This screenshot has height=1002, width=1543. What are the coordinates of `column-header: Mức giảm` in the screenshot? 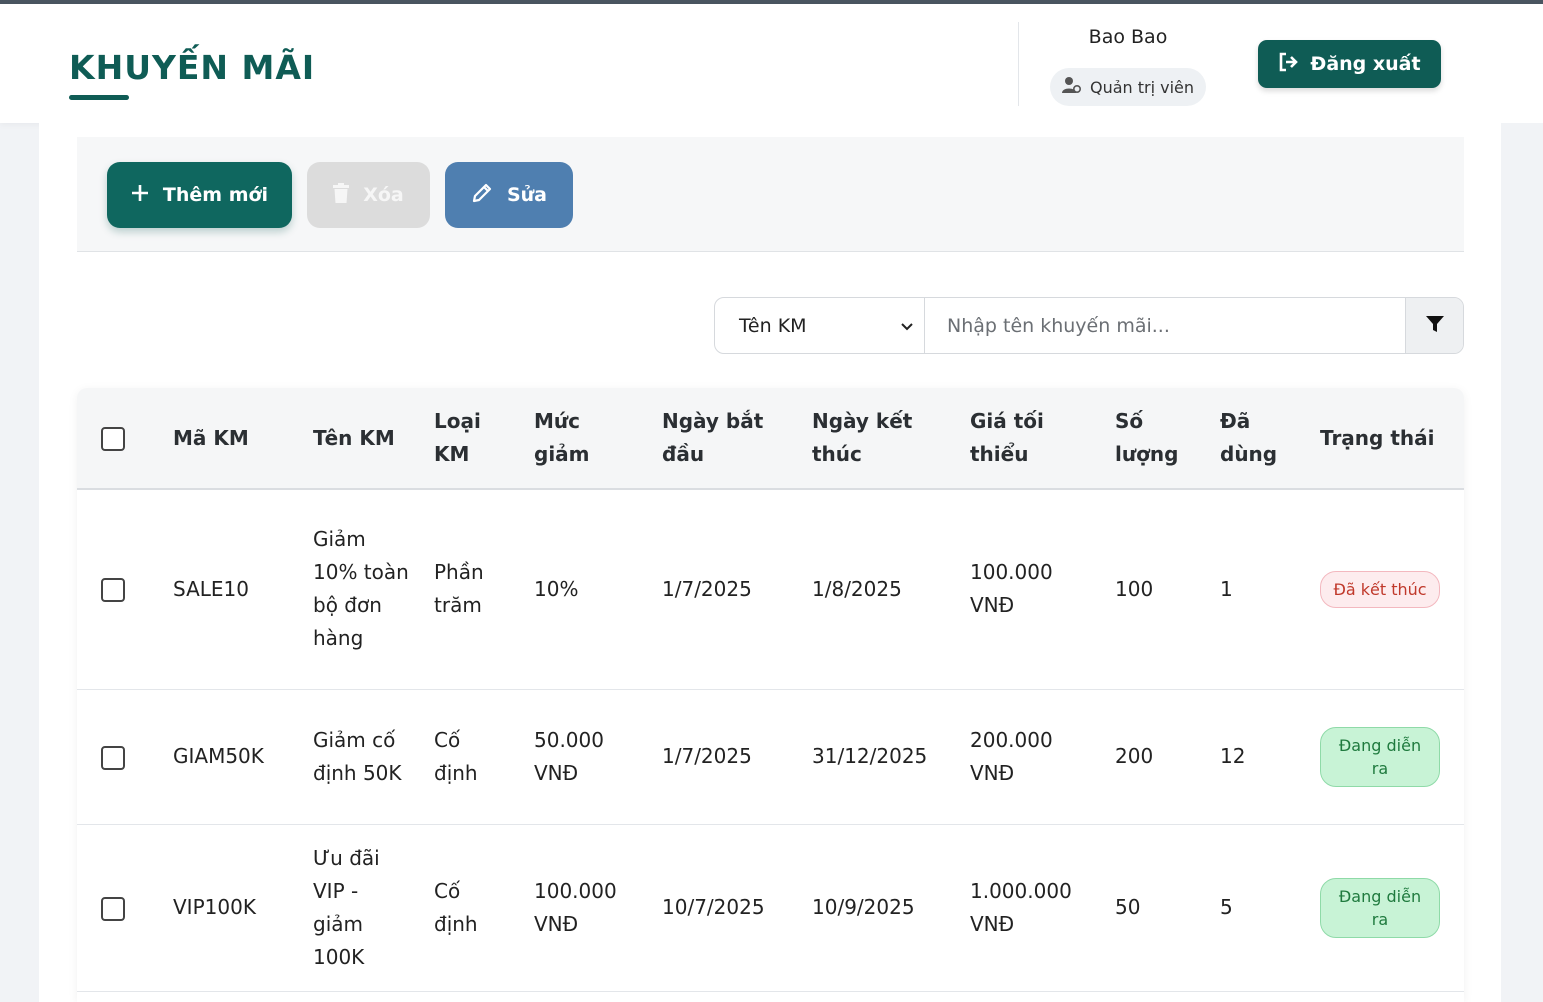 It's located at (586, 438).